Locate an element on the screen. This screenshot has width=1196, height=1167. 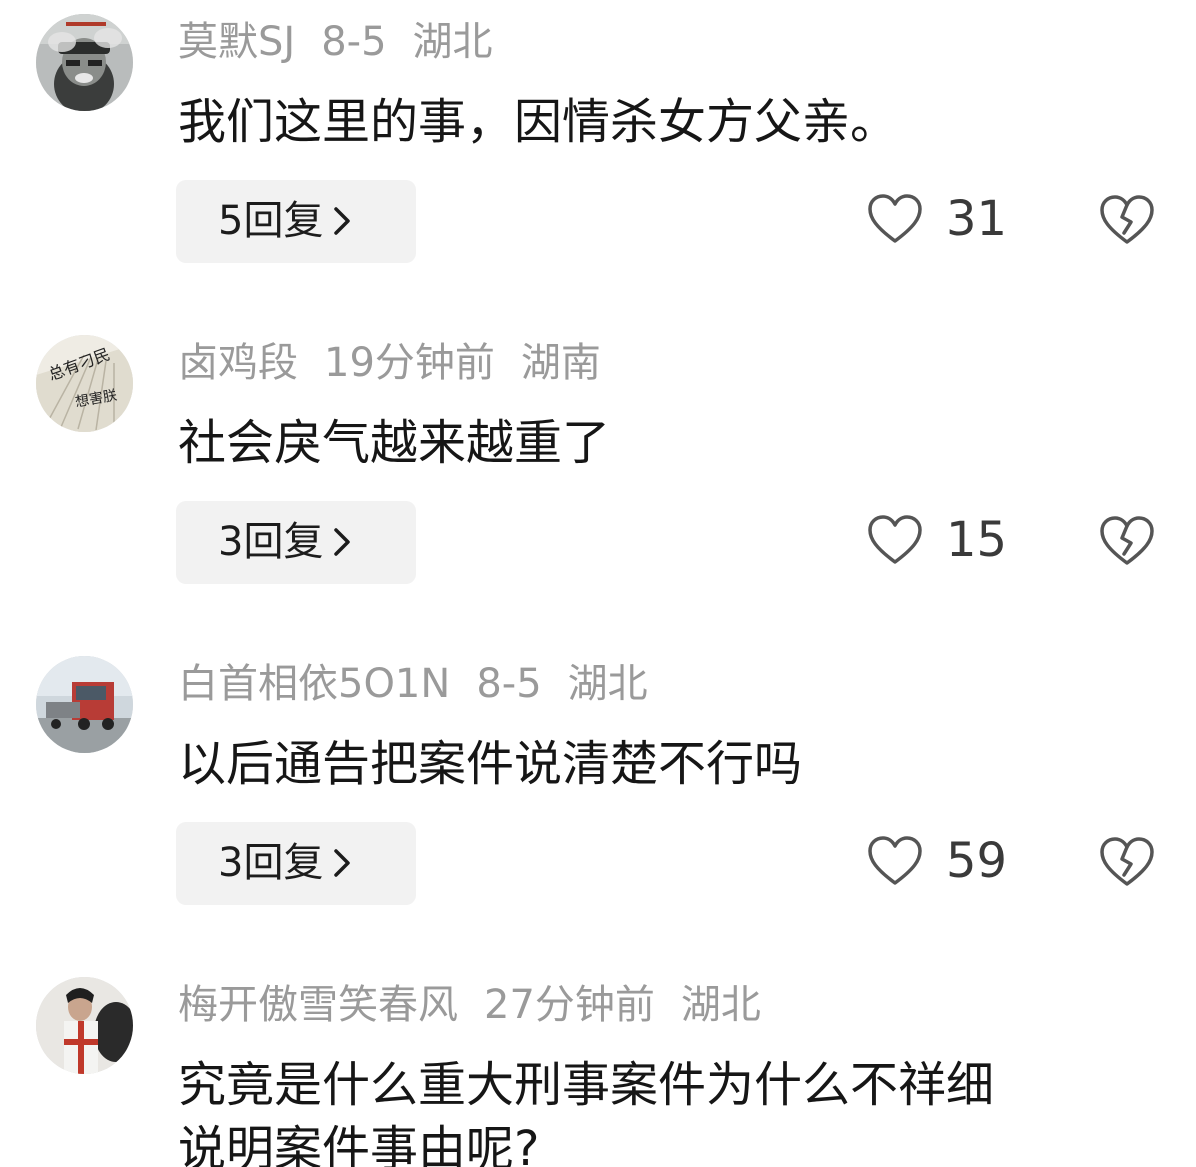
like-count: 59 is located at coordinates (977, 861).